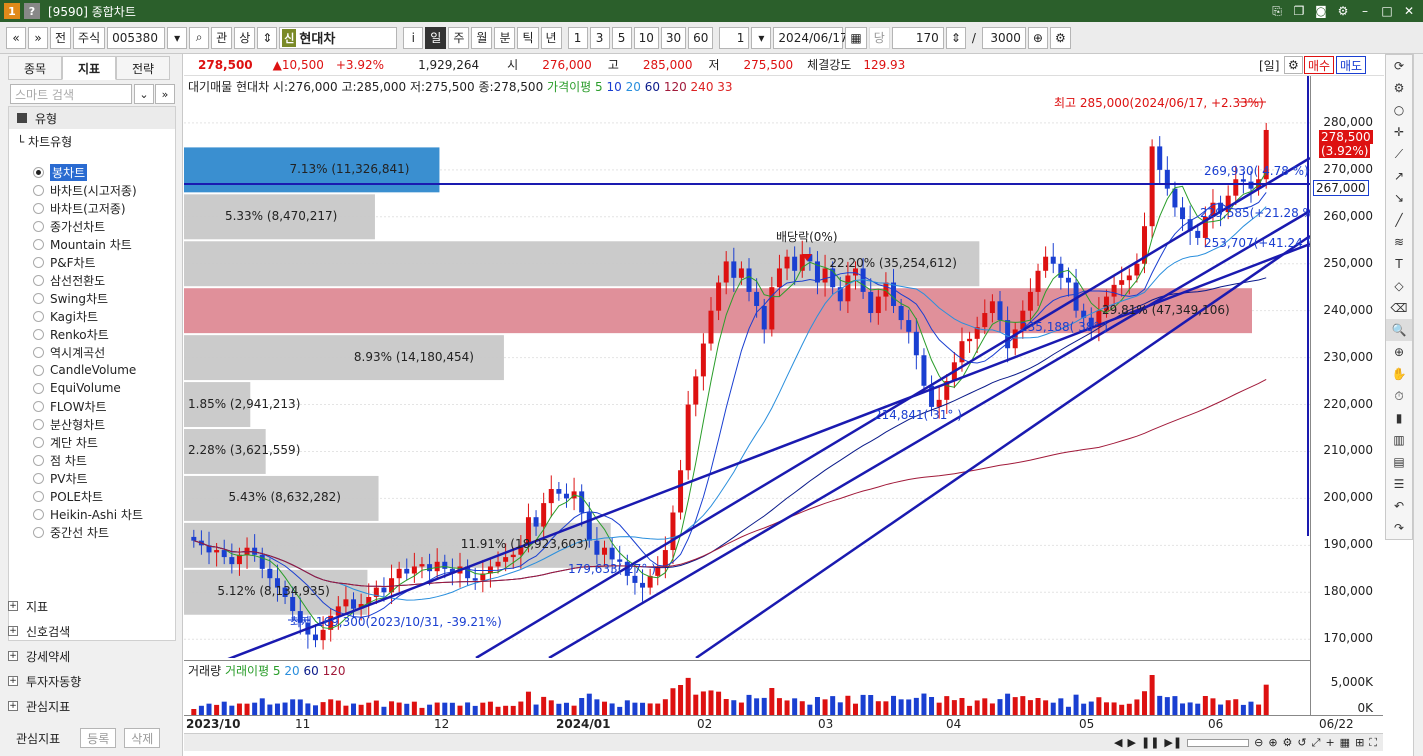 The height and width of the screenshot is (756, 1423). What do you see at coordinates (734, 37) in the screenshot?
I see `interval-input: 1` at bounding box center [734, 37].